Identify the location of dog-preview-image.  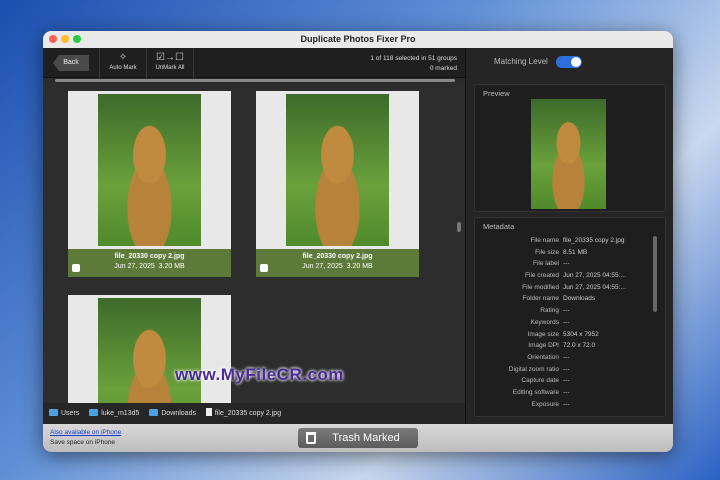
(568, 154).